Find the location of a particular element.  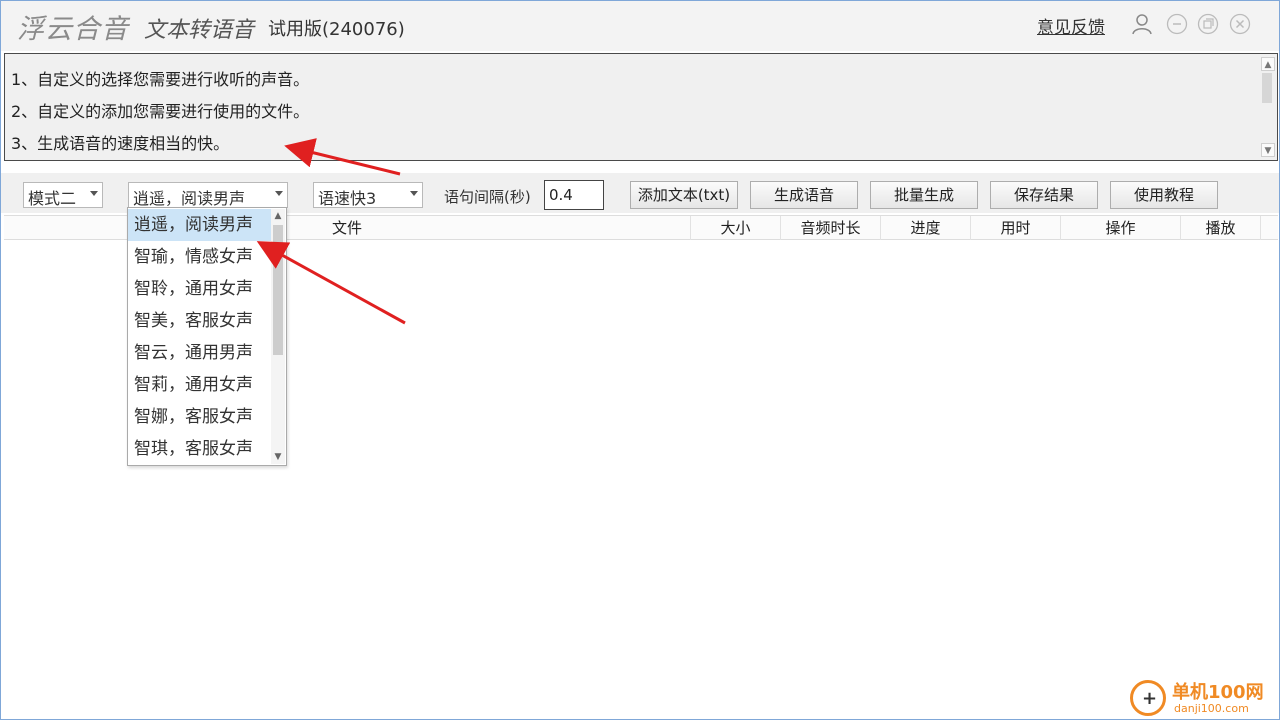

user-icon is located at coordinates (1142, 24).